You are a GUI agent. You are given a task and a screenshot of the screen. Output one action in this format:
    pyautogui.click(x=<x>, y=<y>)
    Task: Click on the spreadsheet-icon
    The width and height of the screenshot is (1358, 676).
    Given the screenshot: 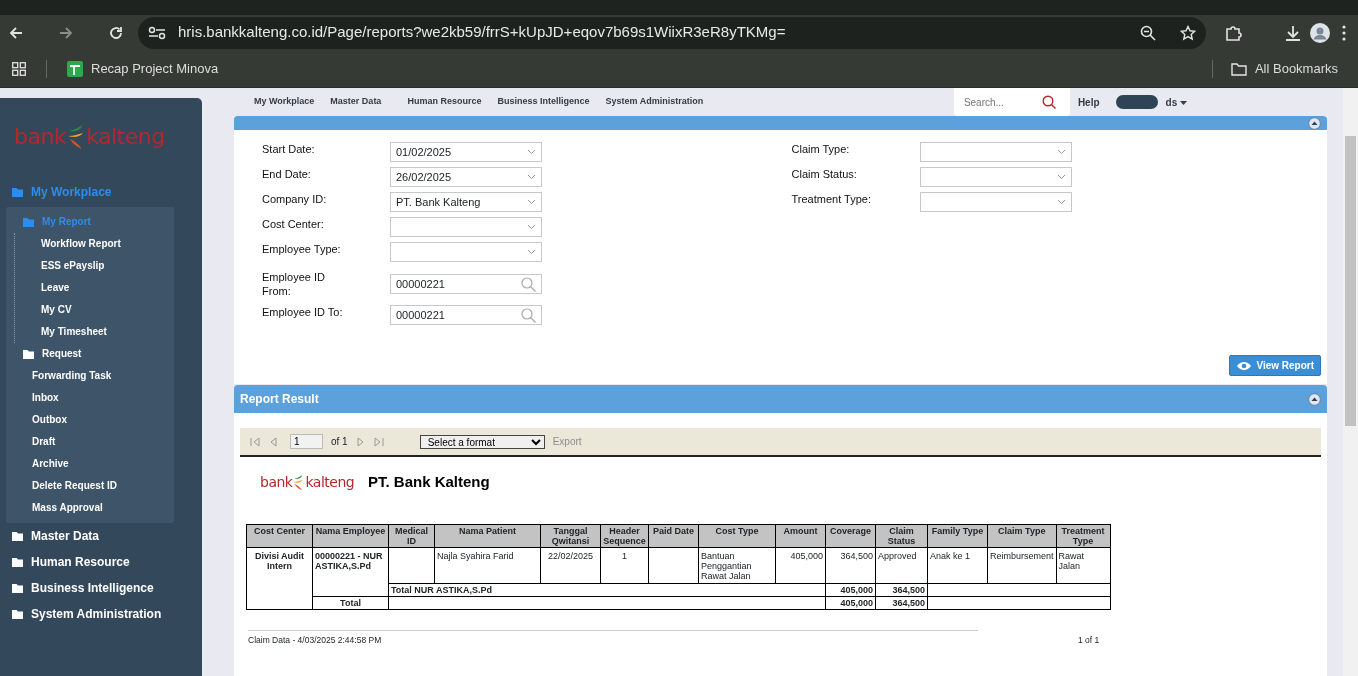 What is the action you would take?
    pyautogui.click(x=75, y=68)
    